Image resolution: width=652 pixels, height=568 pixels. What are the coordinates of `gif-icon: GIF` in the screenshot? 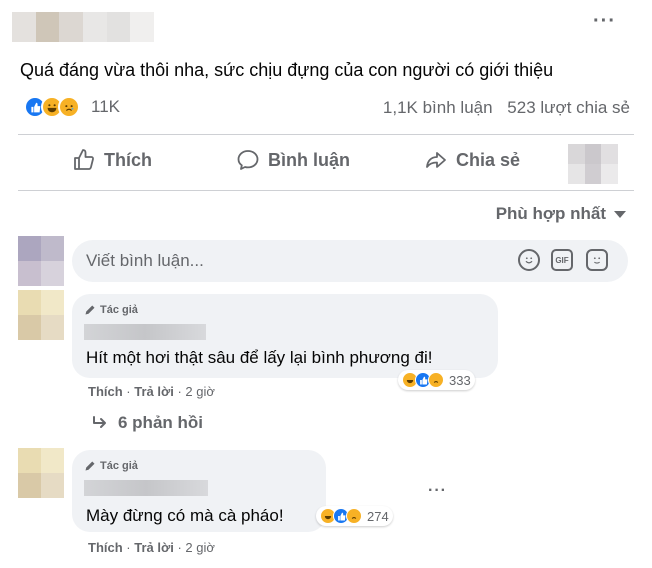 It's located at (562, 260).